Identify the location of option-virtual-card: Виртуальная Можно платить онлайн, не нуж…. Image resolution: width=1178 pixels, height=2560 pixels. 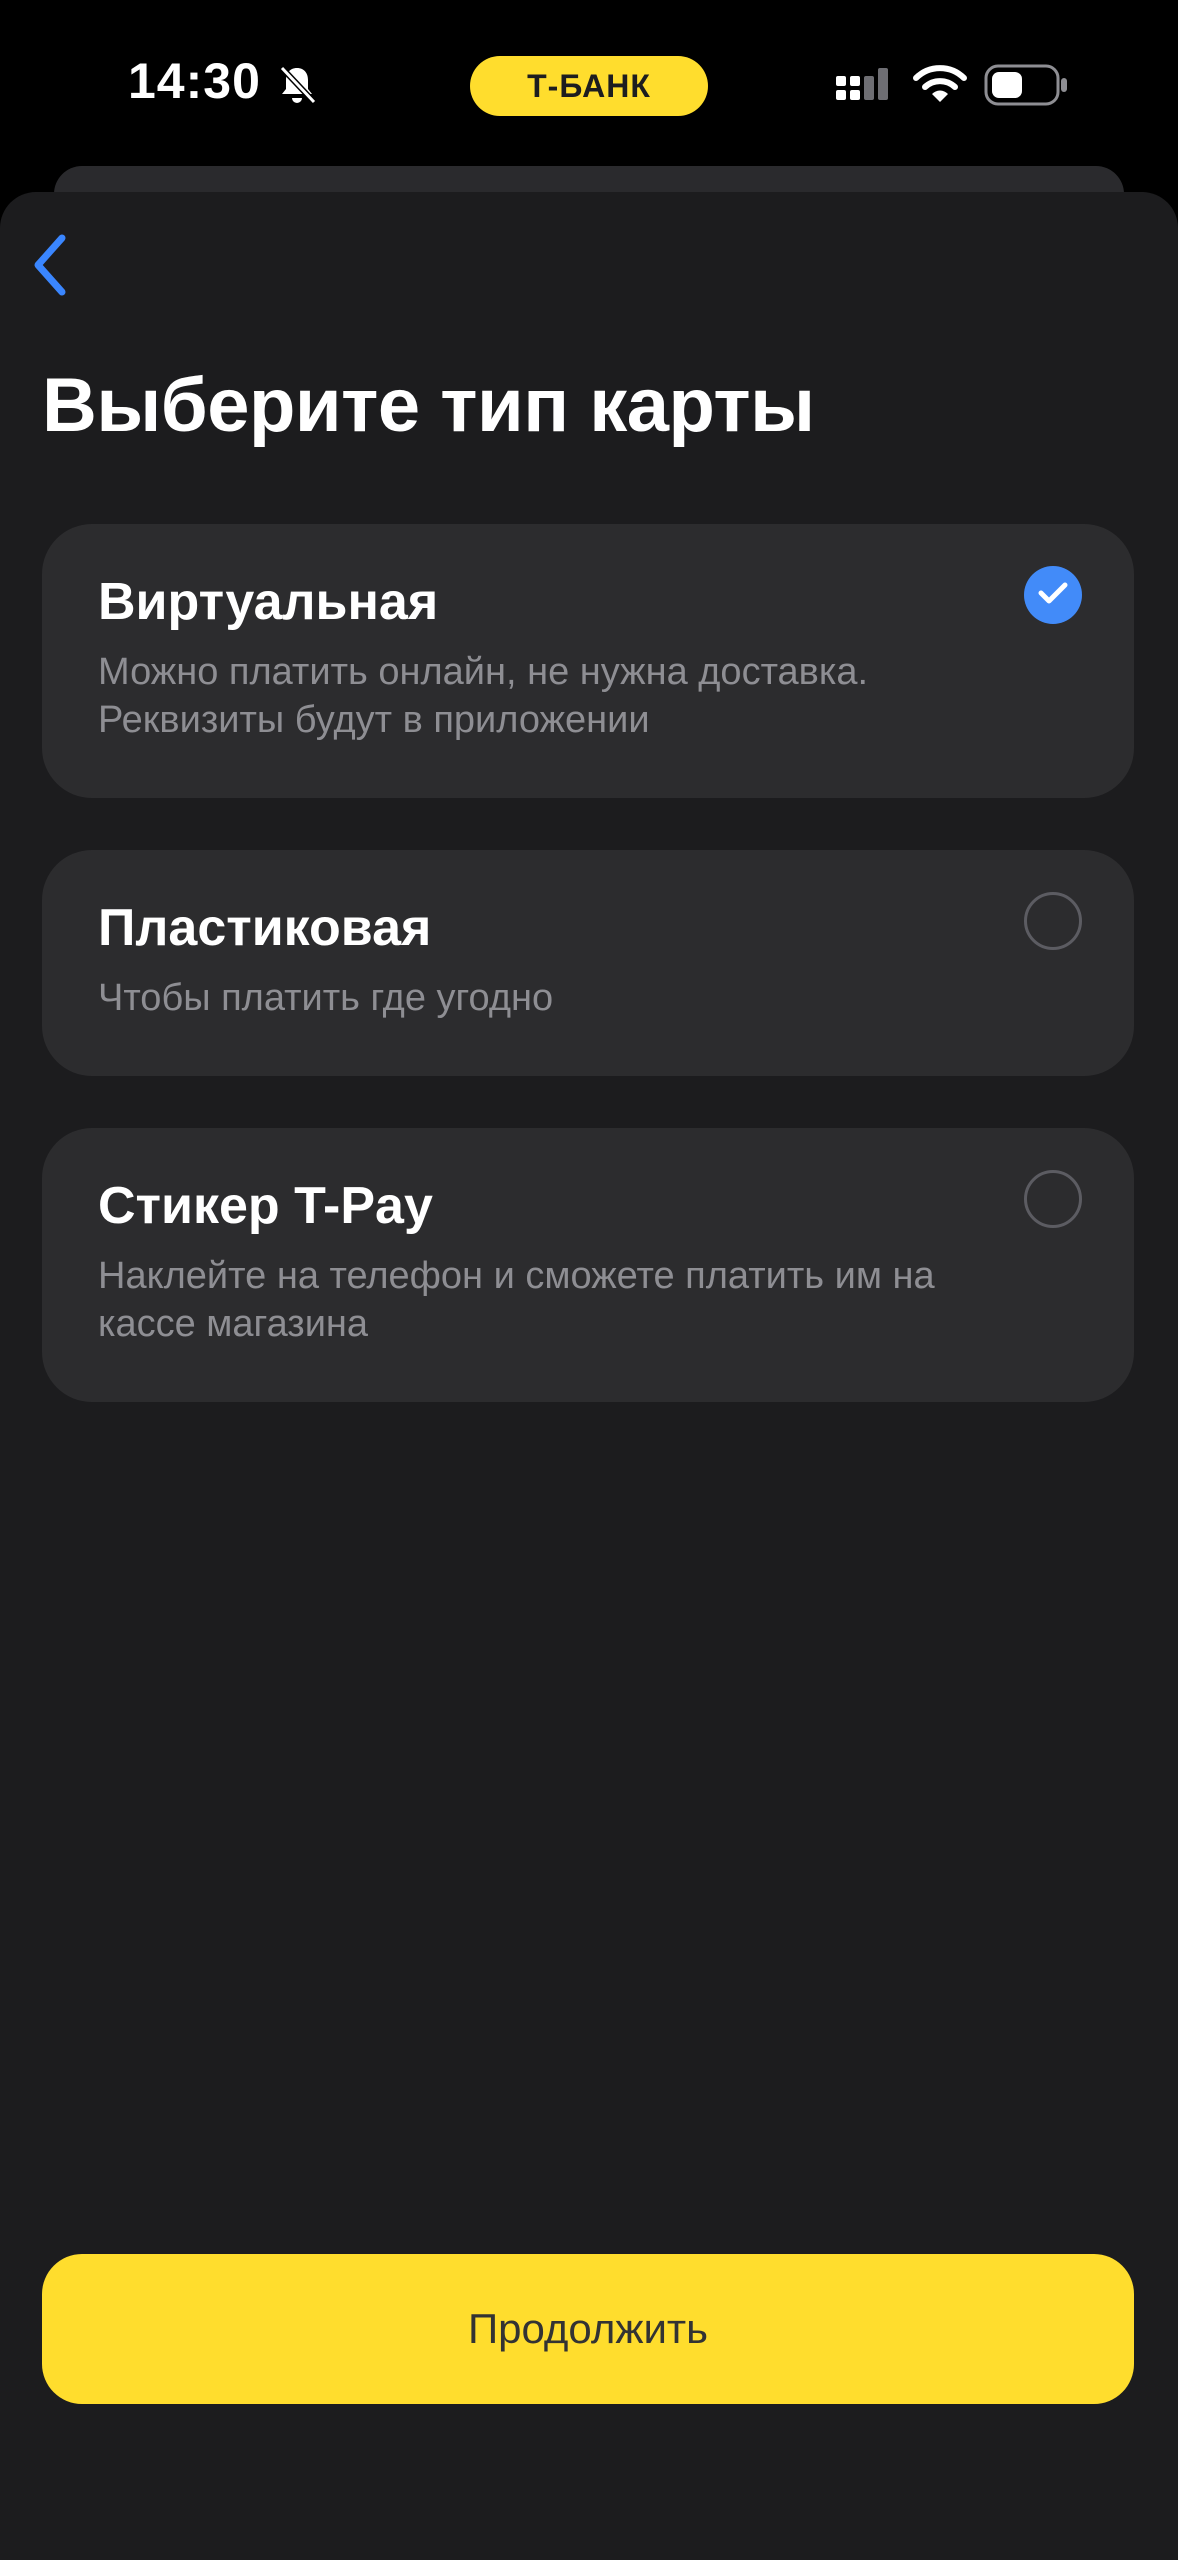
(588, 661).